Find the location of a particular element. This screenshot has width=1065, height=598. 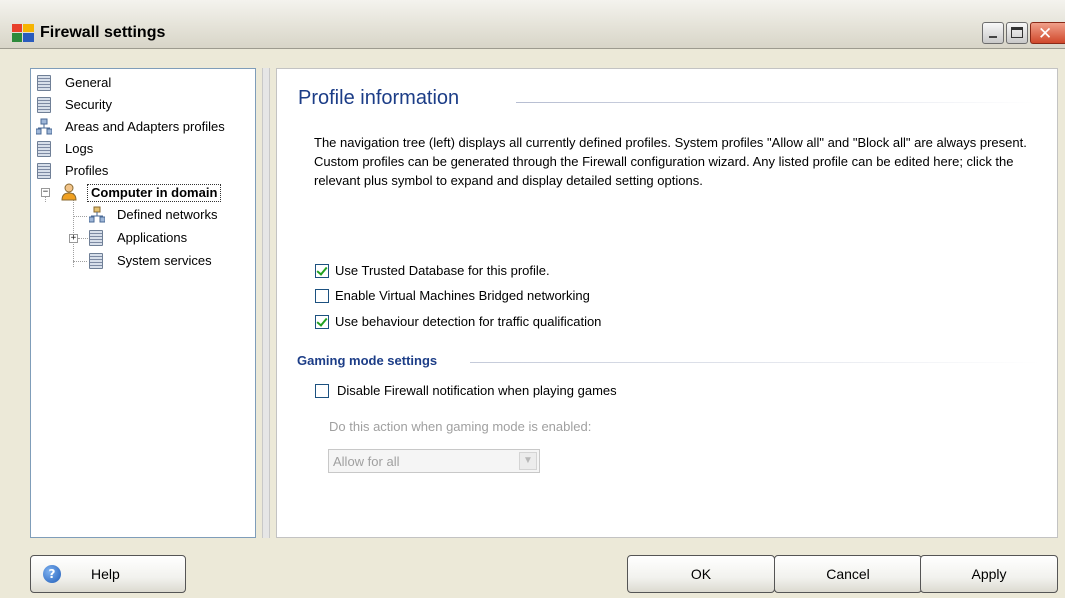

tree-item-label: Areas and Adapters profiles is located at coordinates (145, 126).